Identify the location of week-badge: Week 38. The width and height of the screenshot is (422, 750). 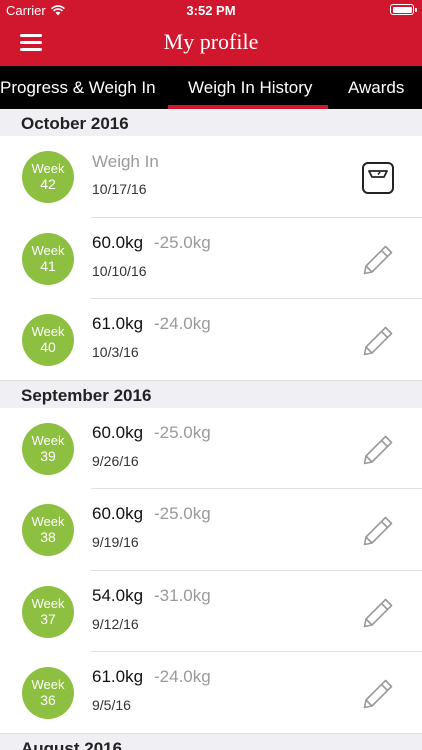
(48, 530).